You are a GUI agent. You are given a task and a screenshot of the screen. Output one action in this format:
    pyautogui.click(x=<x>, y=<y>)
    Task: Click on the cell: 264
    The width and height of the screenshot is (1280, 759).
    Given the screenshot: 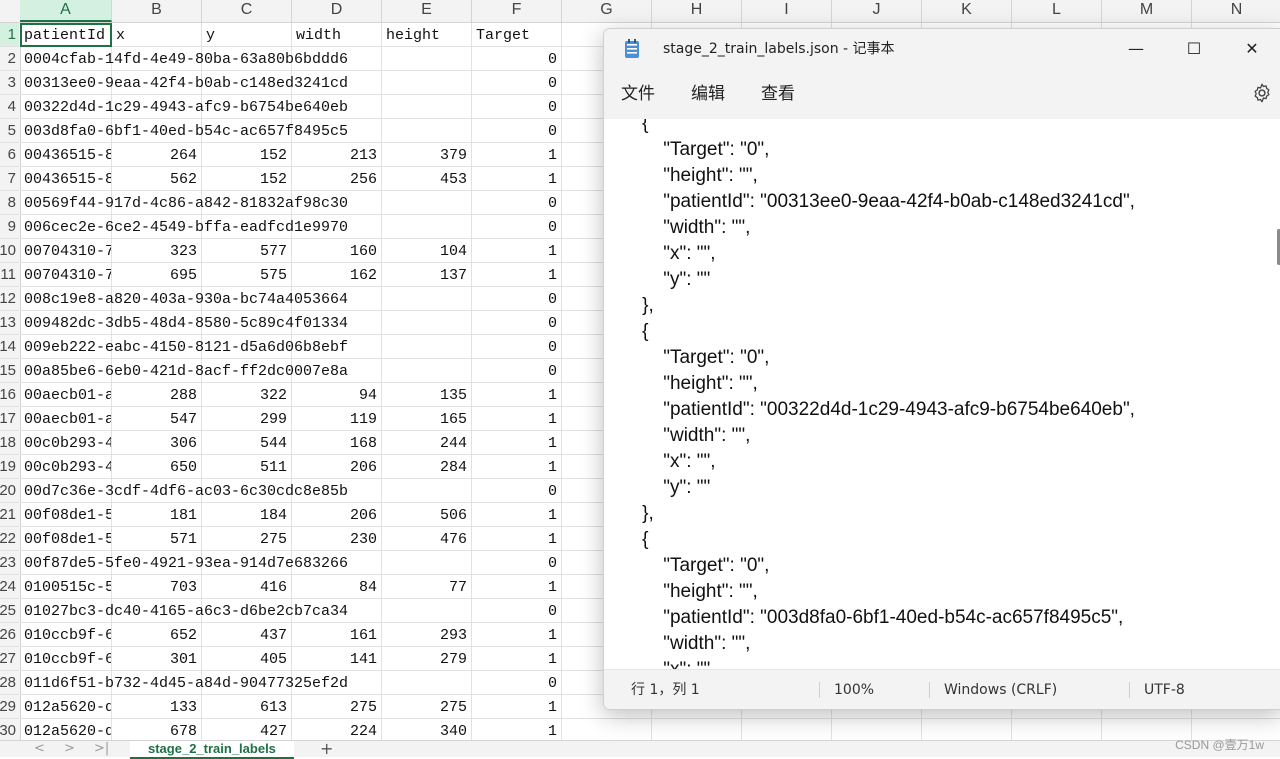 What is the action you would take?
    pyautogui.click(x=157, y=155)
    